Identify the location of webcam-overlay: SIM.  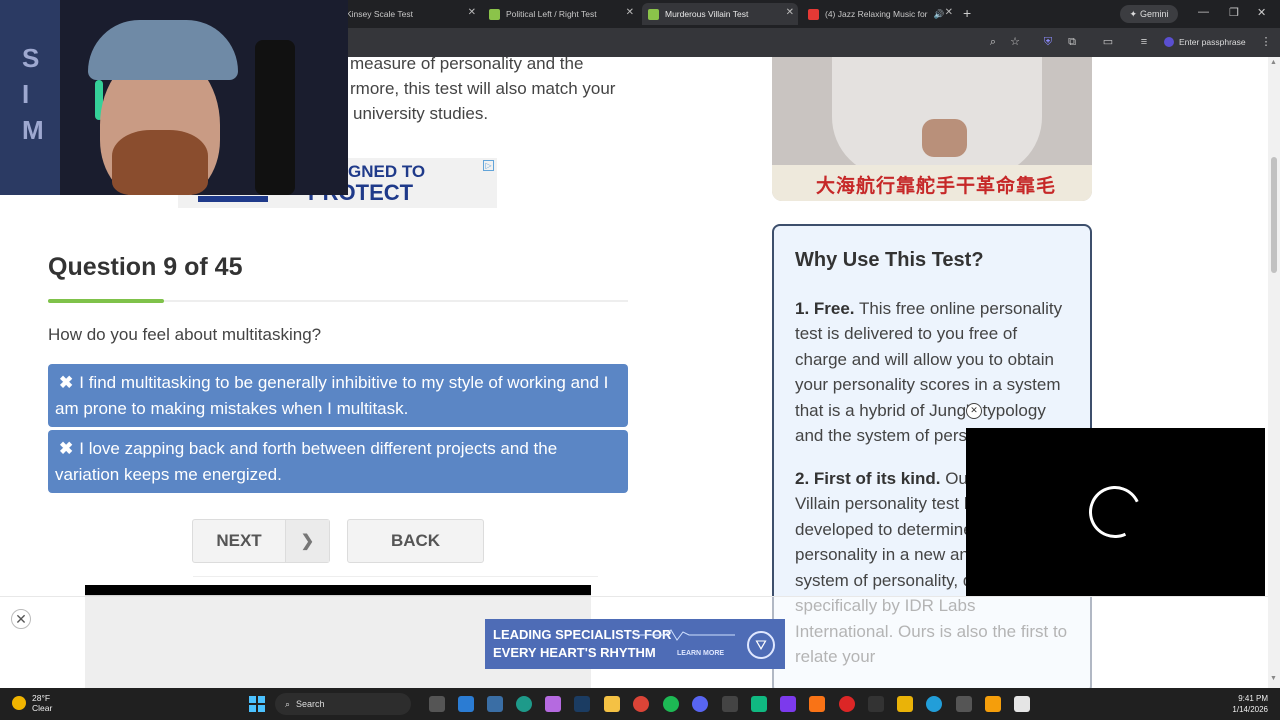
(174, 97).